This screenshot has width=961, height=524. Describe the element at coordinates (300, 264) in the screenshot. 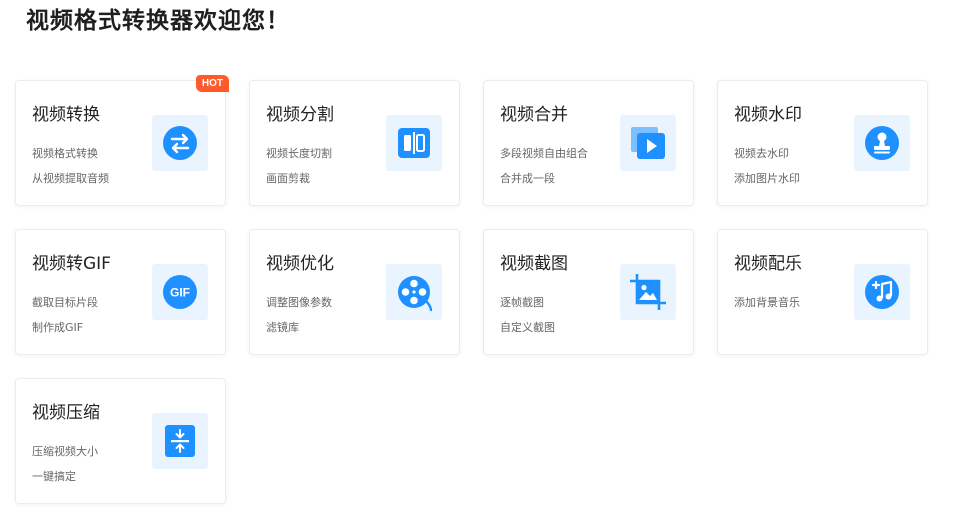

I see `card-title: 视频优化` at that location.